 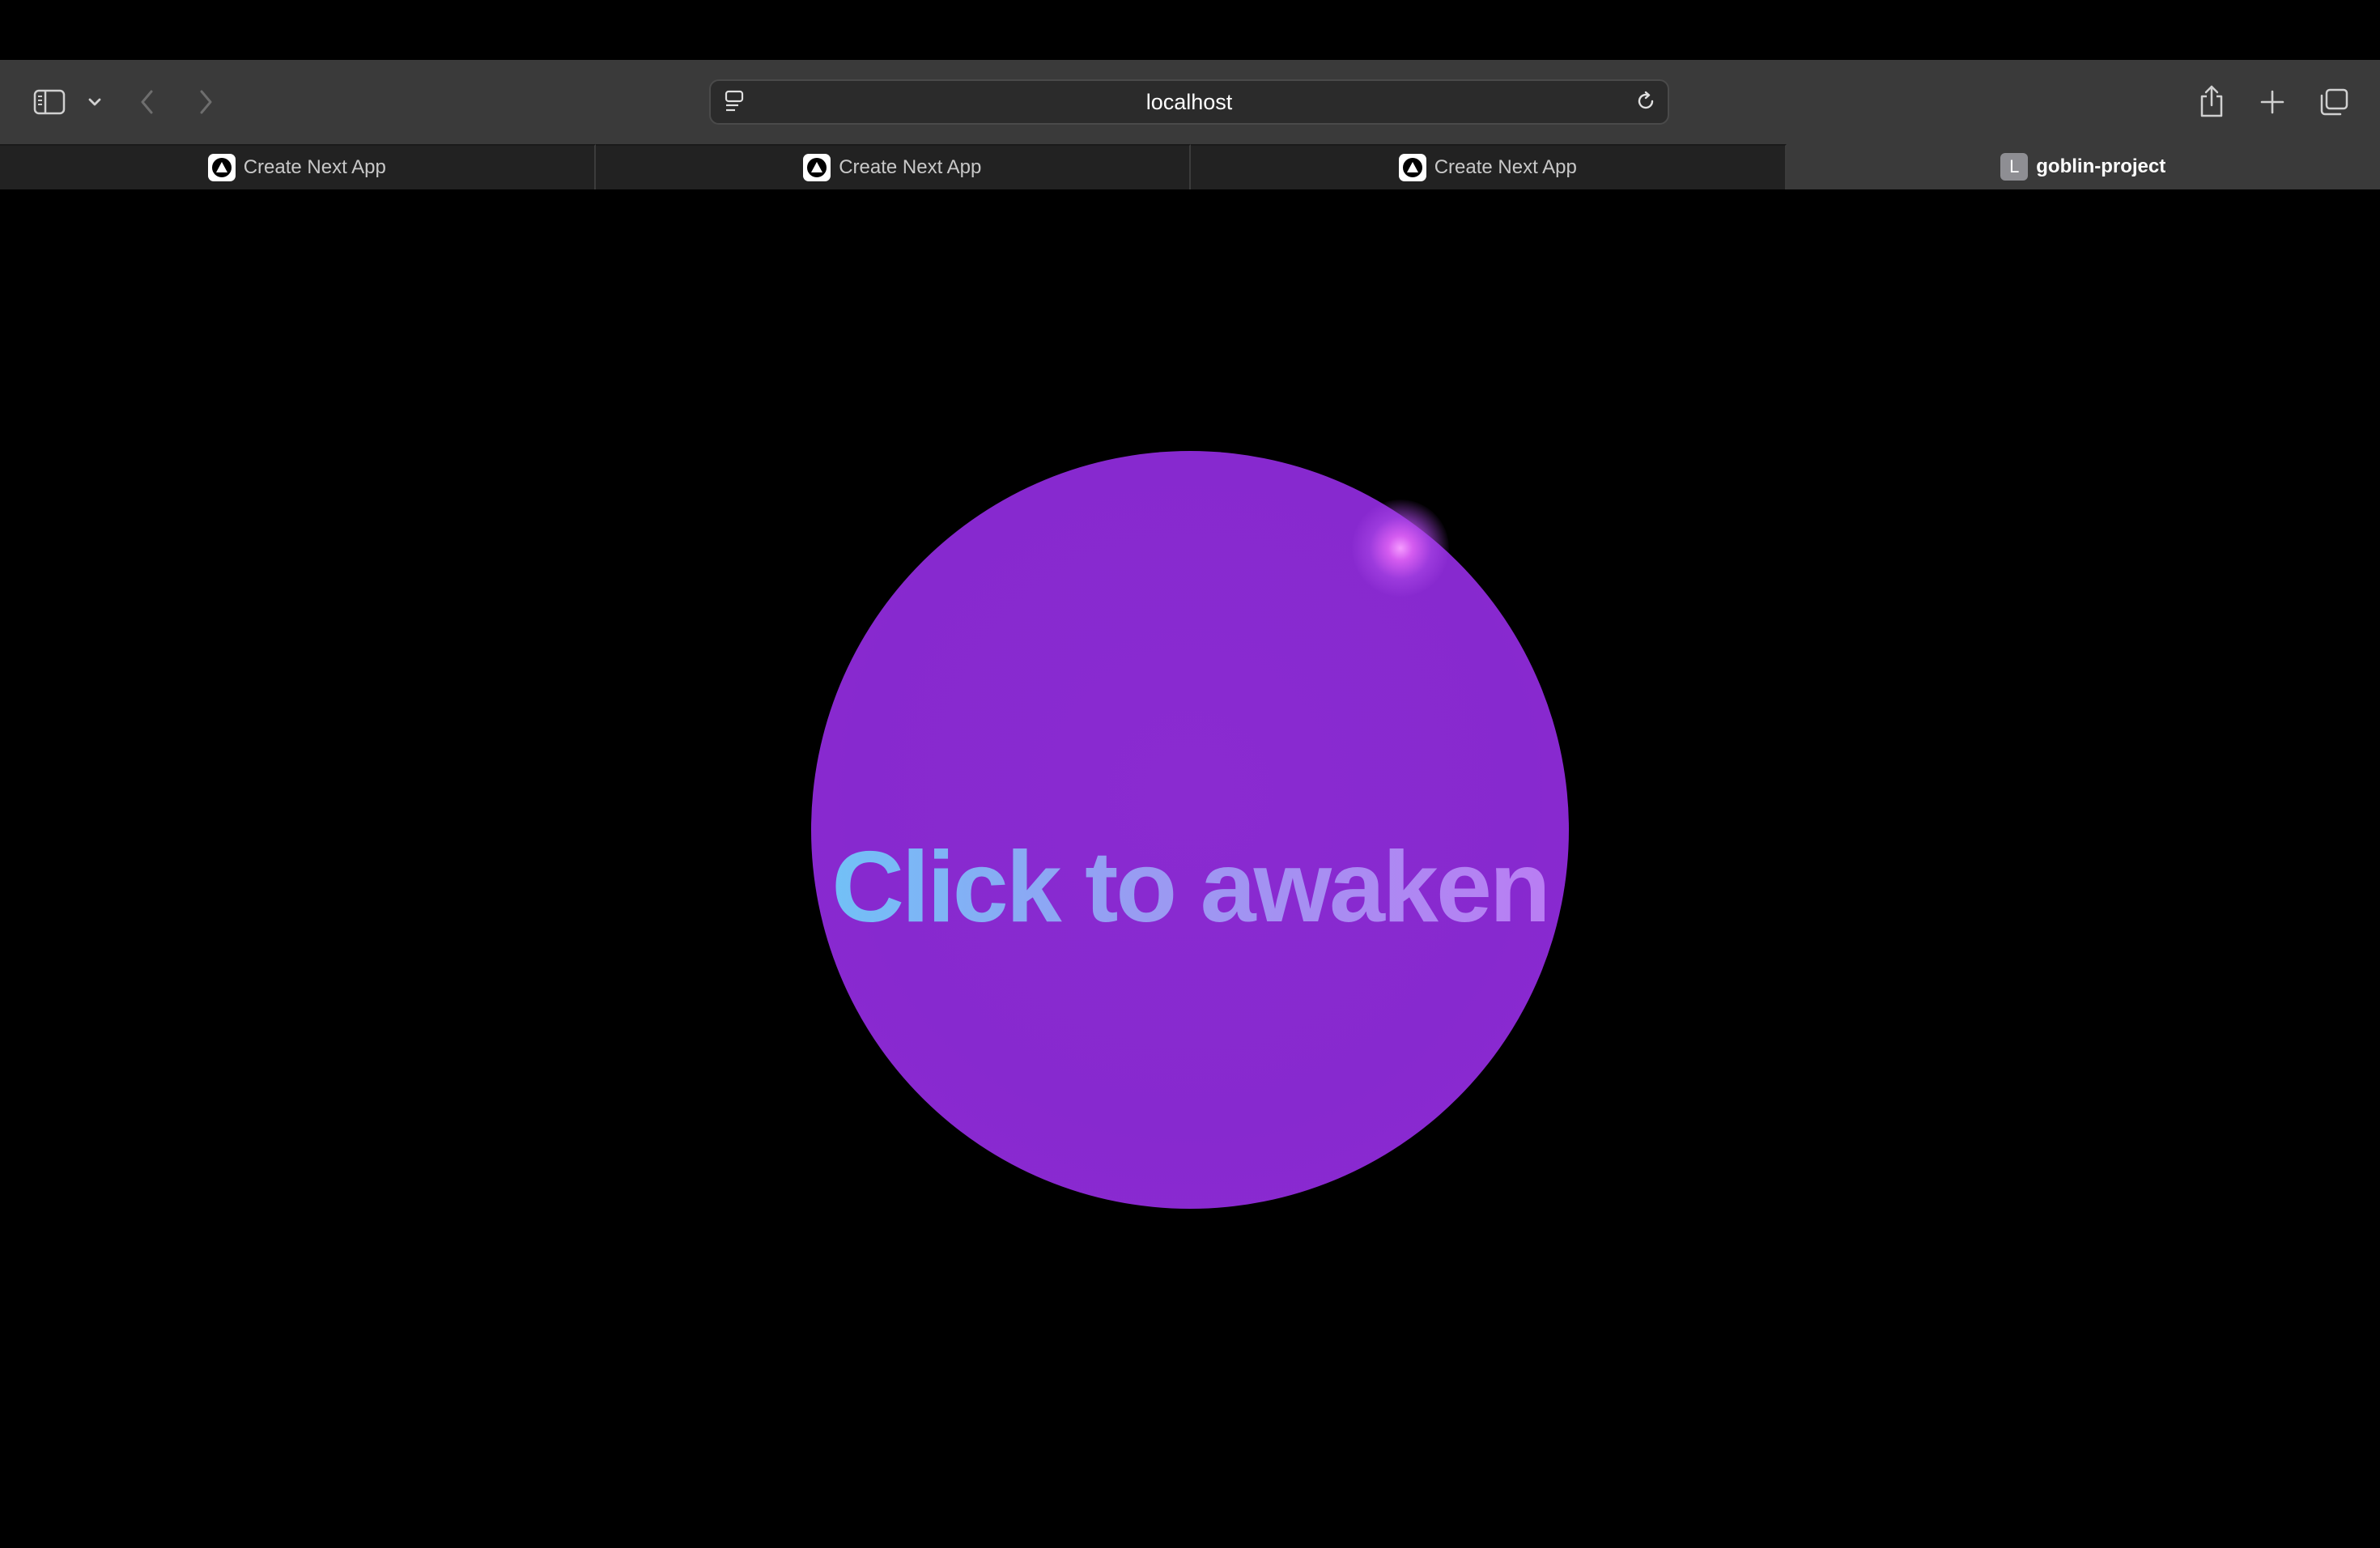 I want to click on tab-overview-icon, so click(x=2333, y=102).